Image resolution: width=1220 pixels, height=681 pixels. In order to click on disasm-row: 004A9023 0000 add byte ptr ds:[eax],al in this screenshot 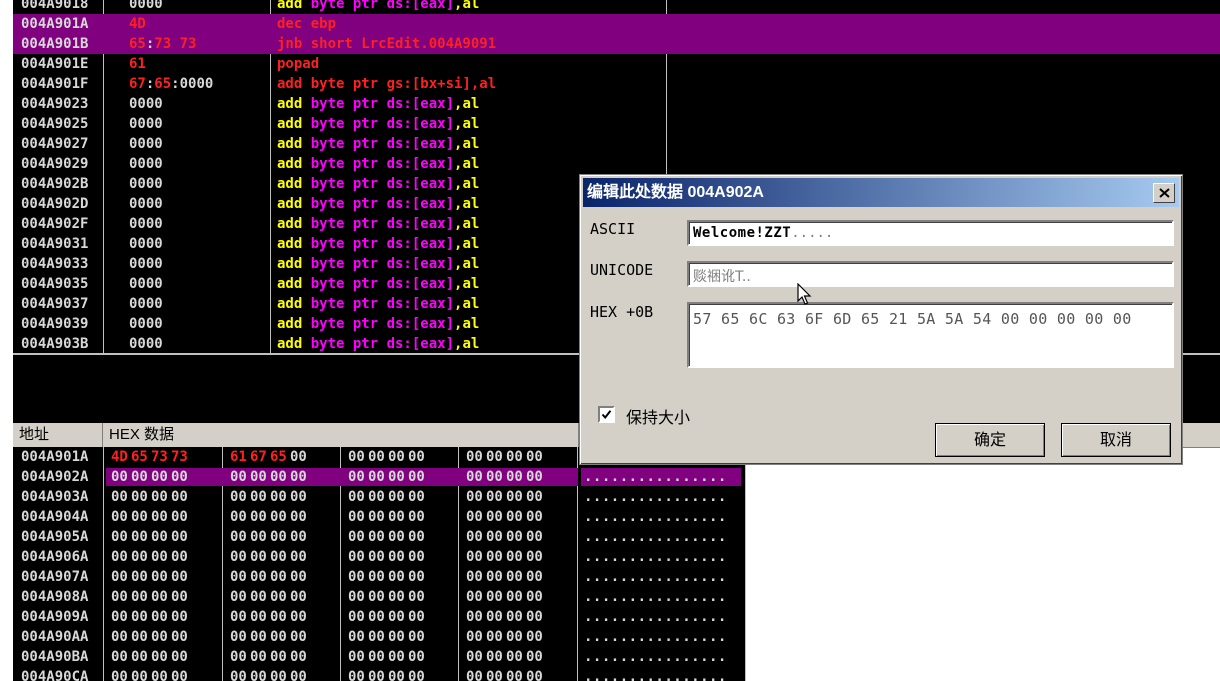, I will do `click(616, 104)`.